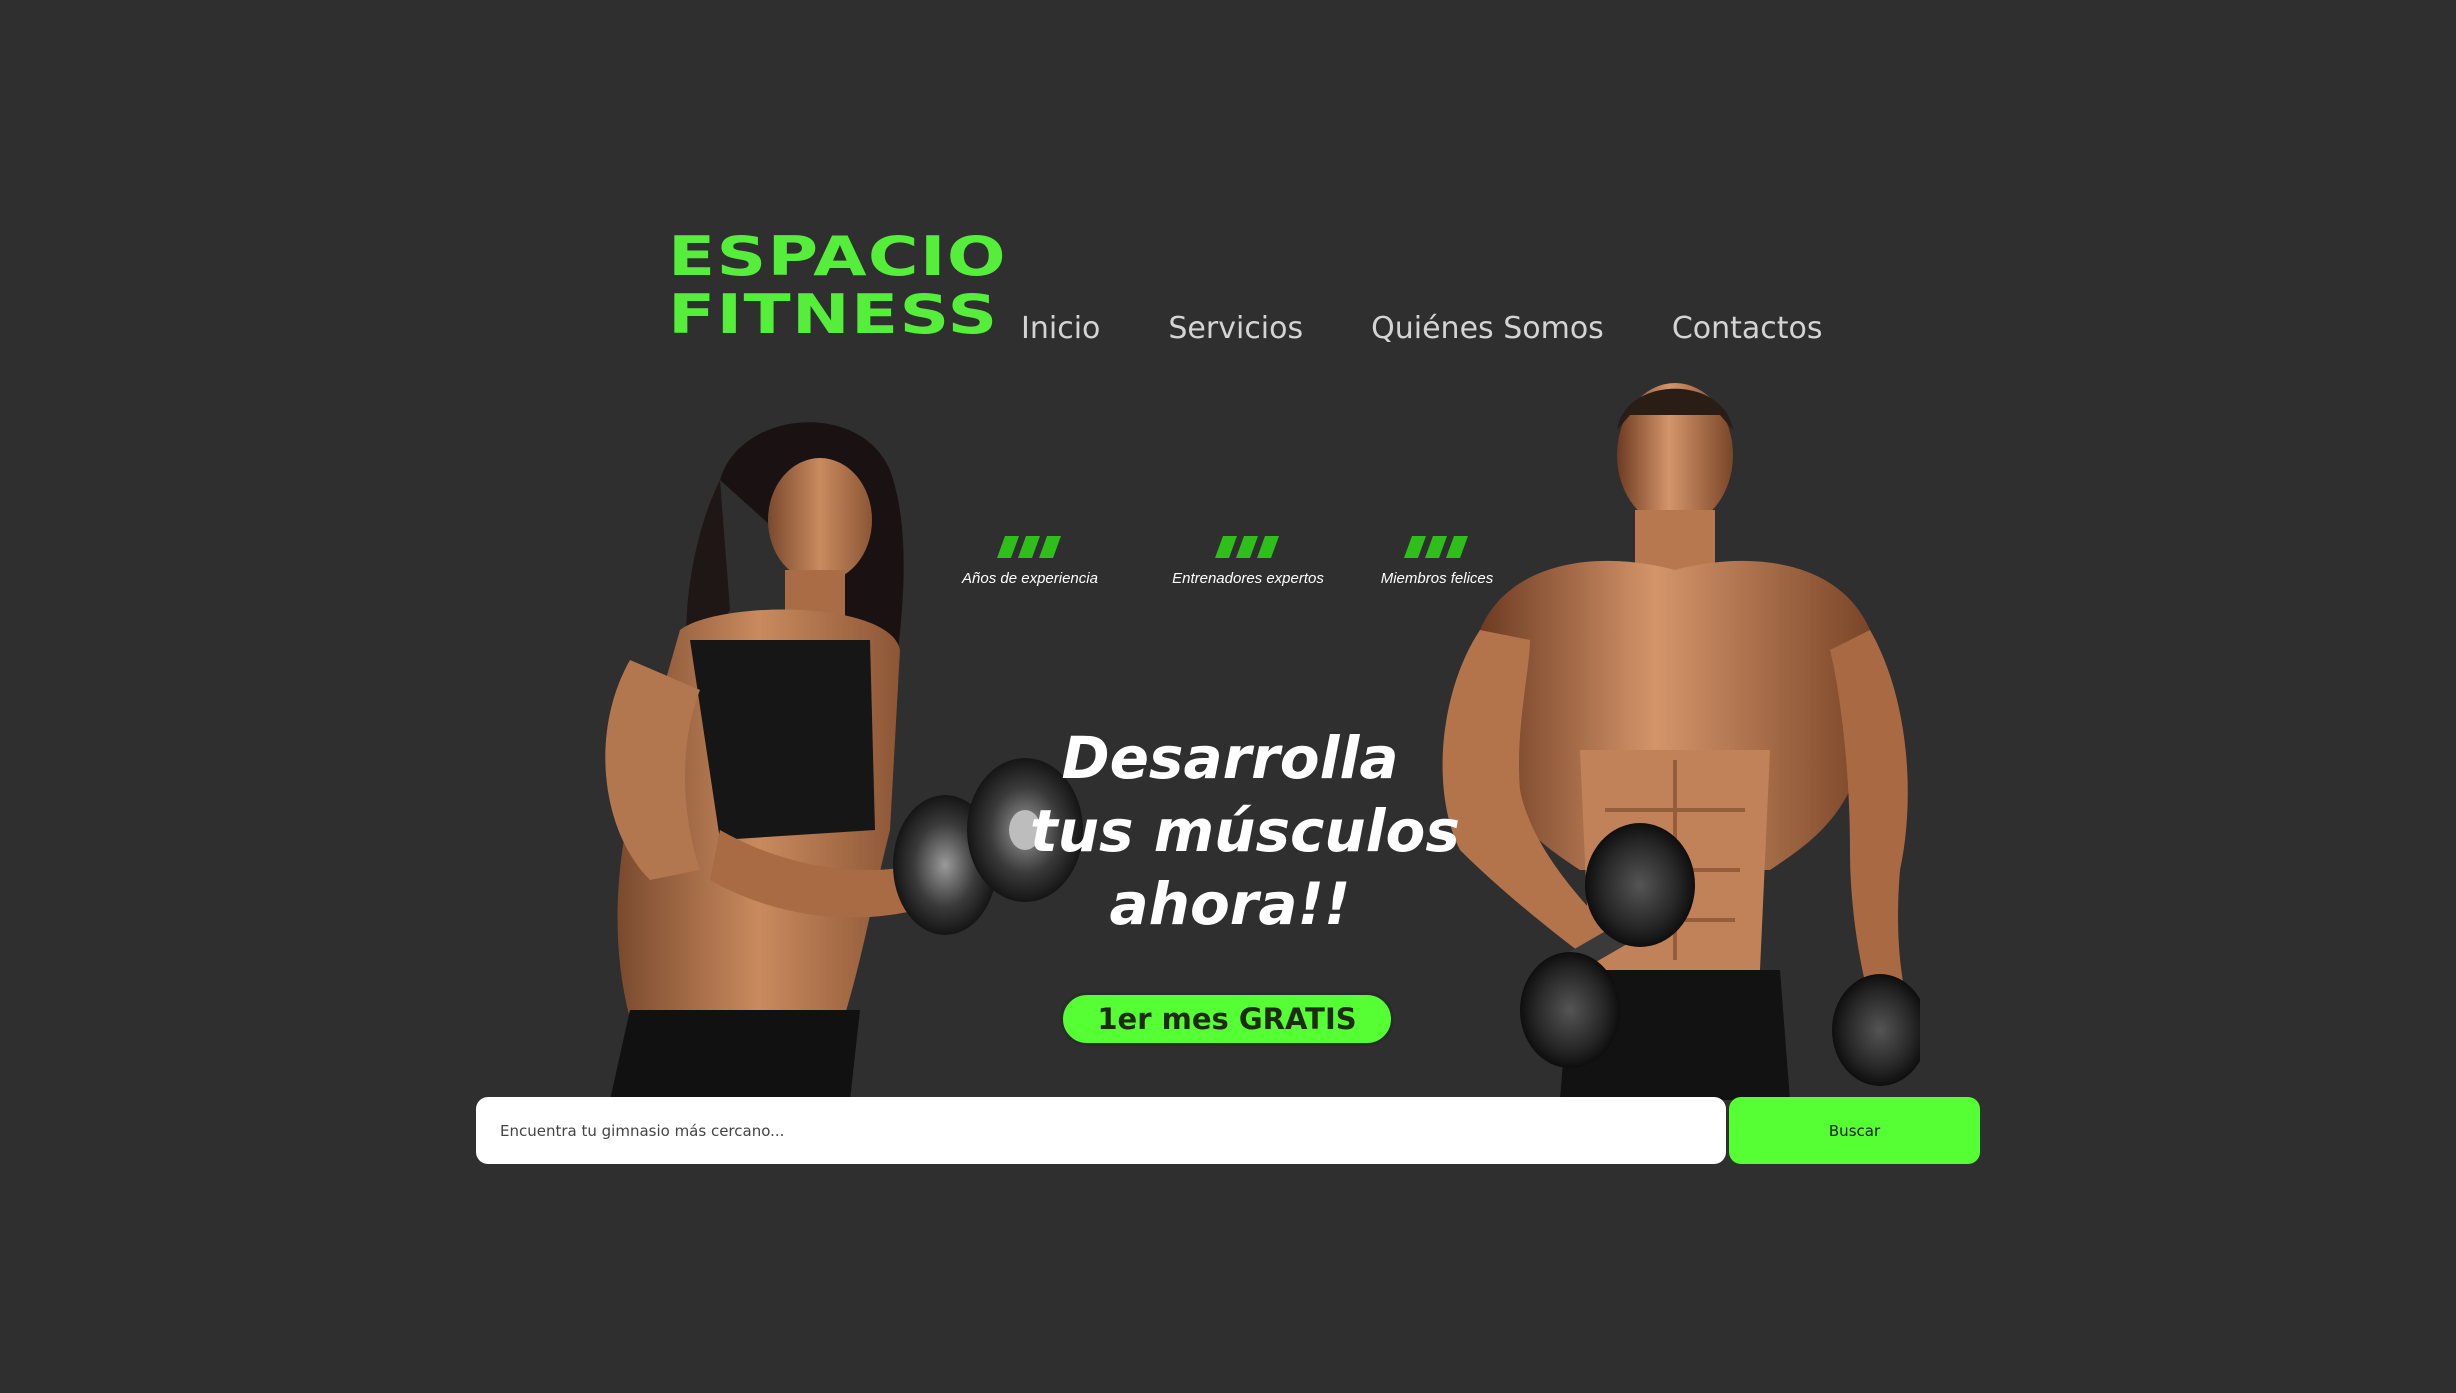 This screenshot has width=2456, height=1393. Describe the element at coordinates (1060, 329) in the screenshot. I see `nav-link-inicio: Inicio` at that location.